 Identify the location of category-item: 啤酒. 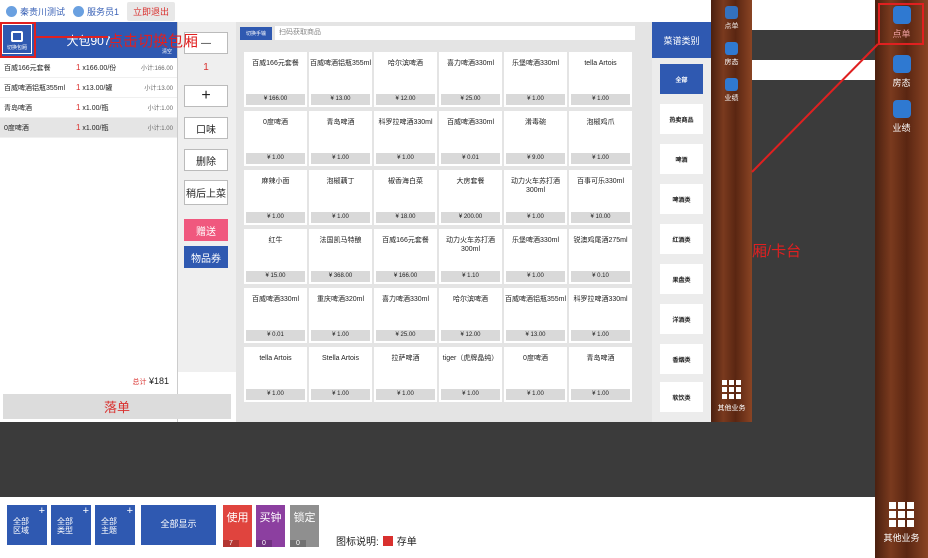
(681, 159).